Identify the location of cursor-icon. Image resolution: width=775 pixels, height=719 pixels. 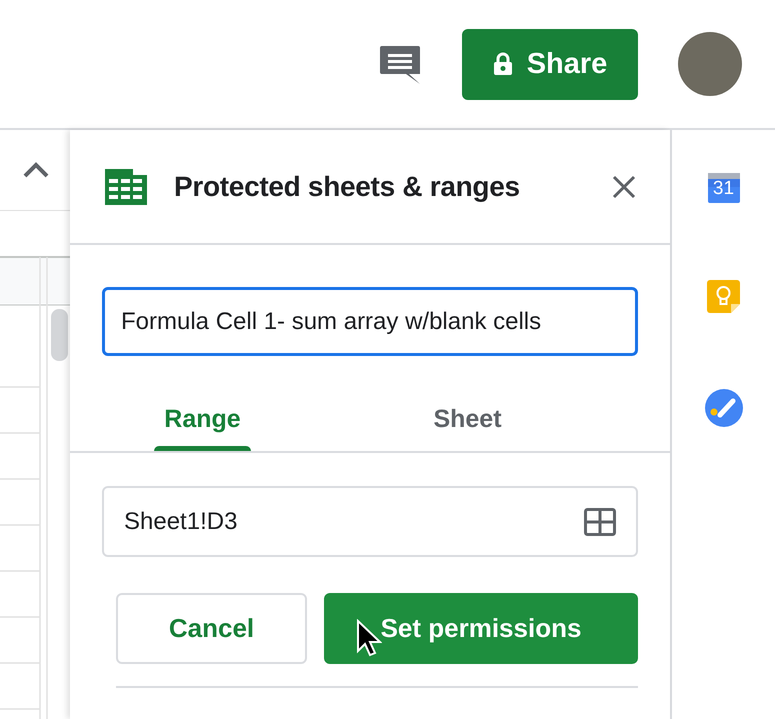
(369, 638).